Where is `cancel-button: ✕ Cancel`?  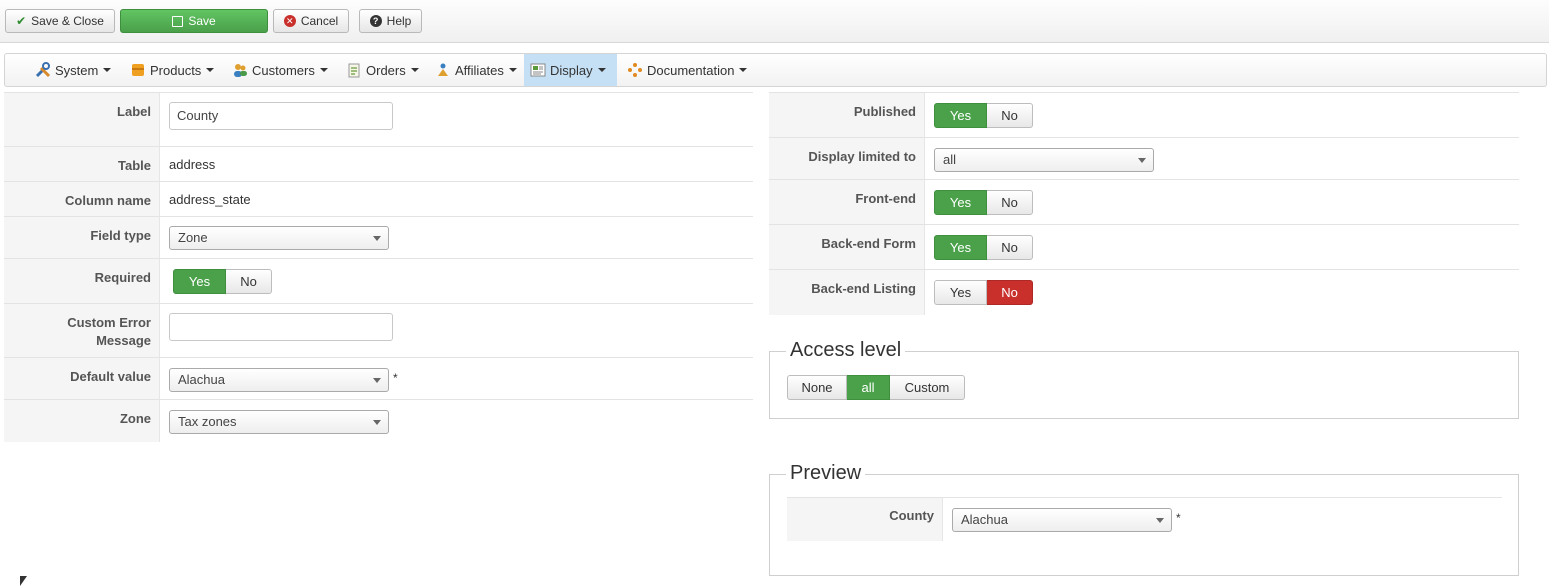 cancel-button: ✕ Cancel is located at coordinates (311, 21).